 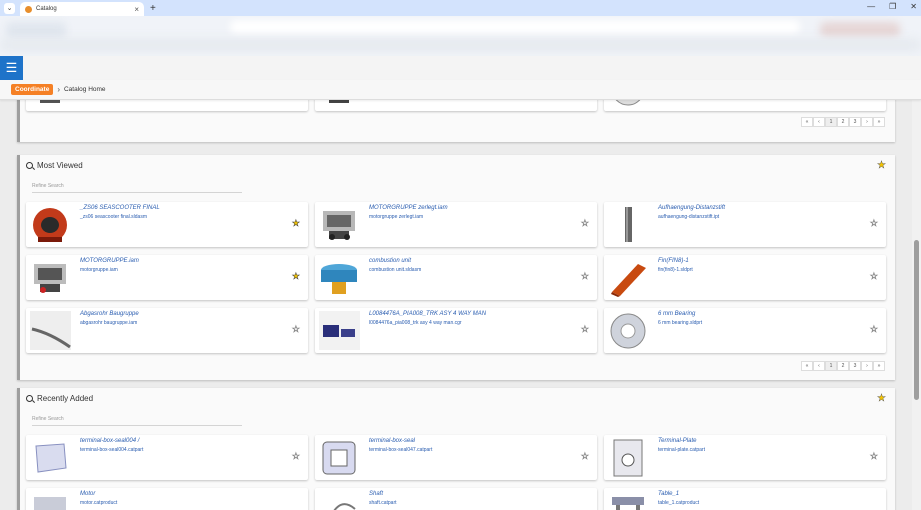 I want to click on list-item: 6 mm Bearing 6 mm bearing.sldprt ☆, so click(x=745, y=330).